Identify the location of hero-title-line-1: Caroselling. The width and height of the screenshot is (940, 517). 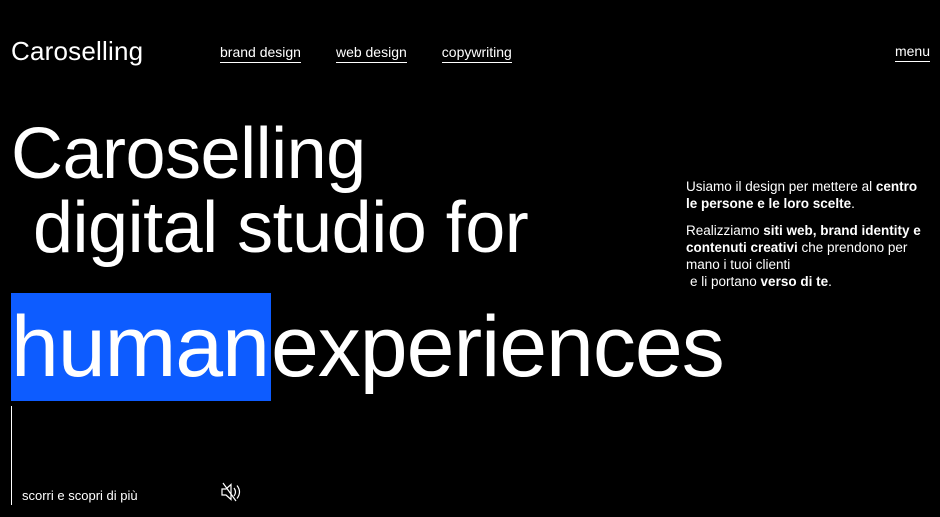
(188, 154).